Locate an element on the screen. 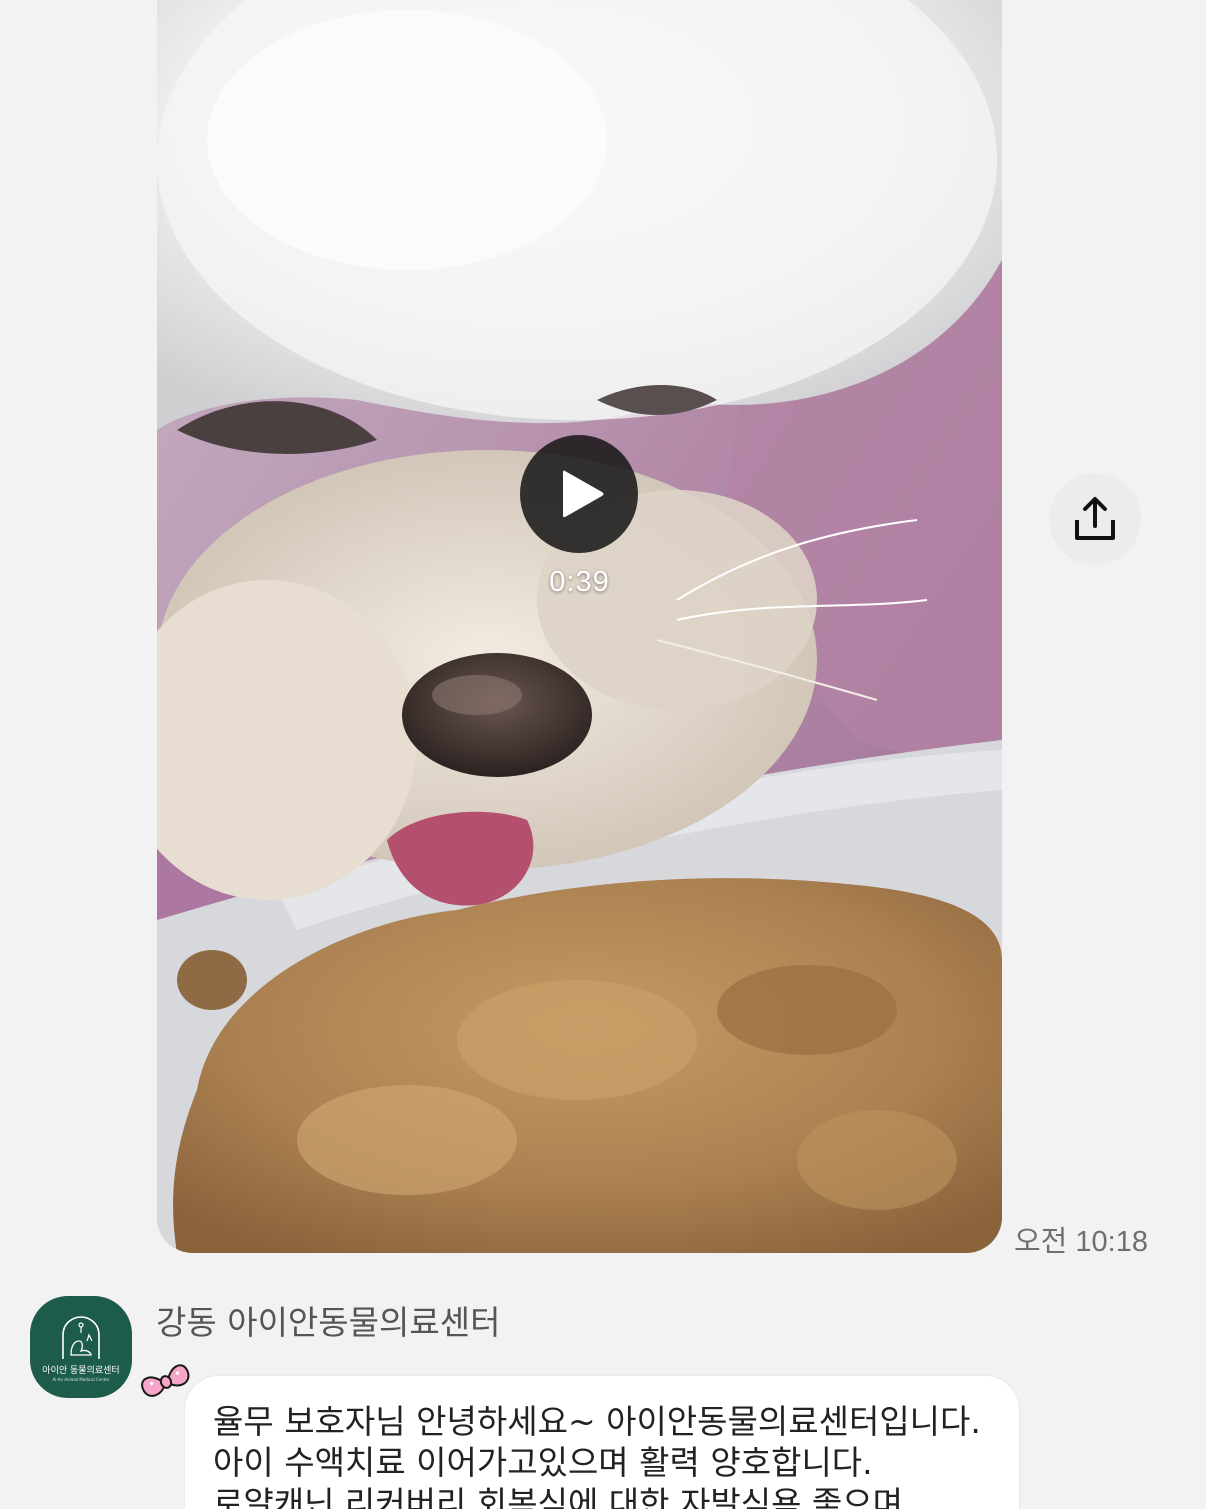  share-icon is located at coordinates (1095, 518).